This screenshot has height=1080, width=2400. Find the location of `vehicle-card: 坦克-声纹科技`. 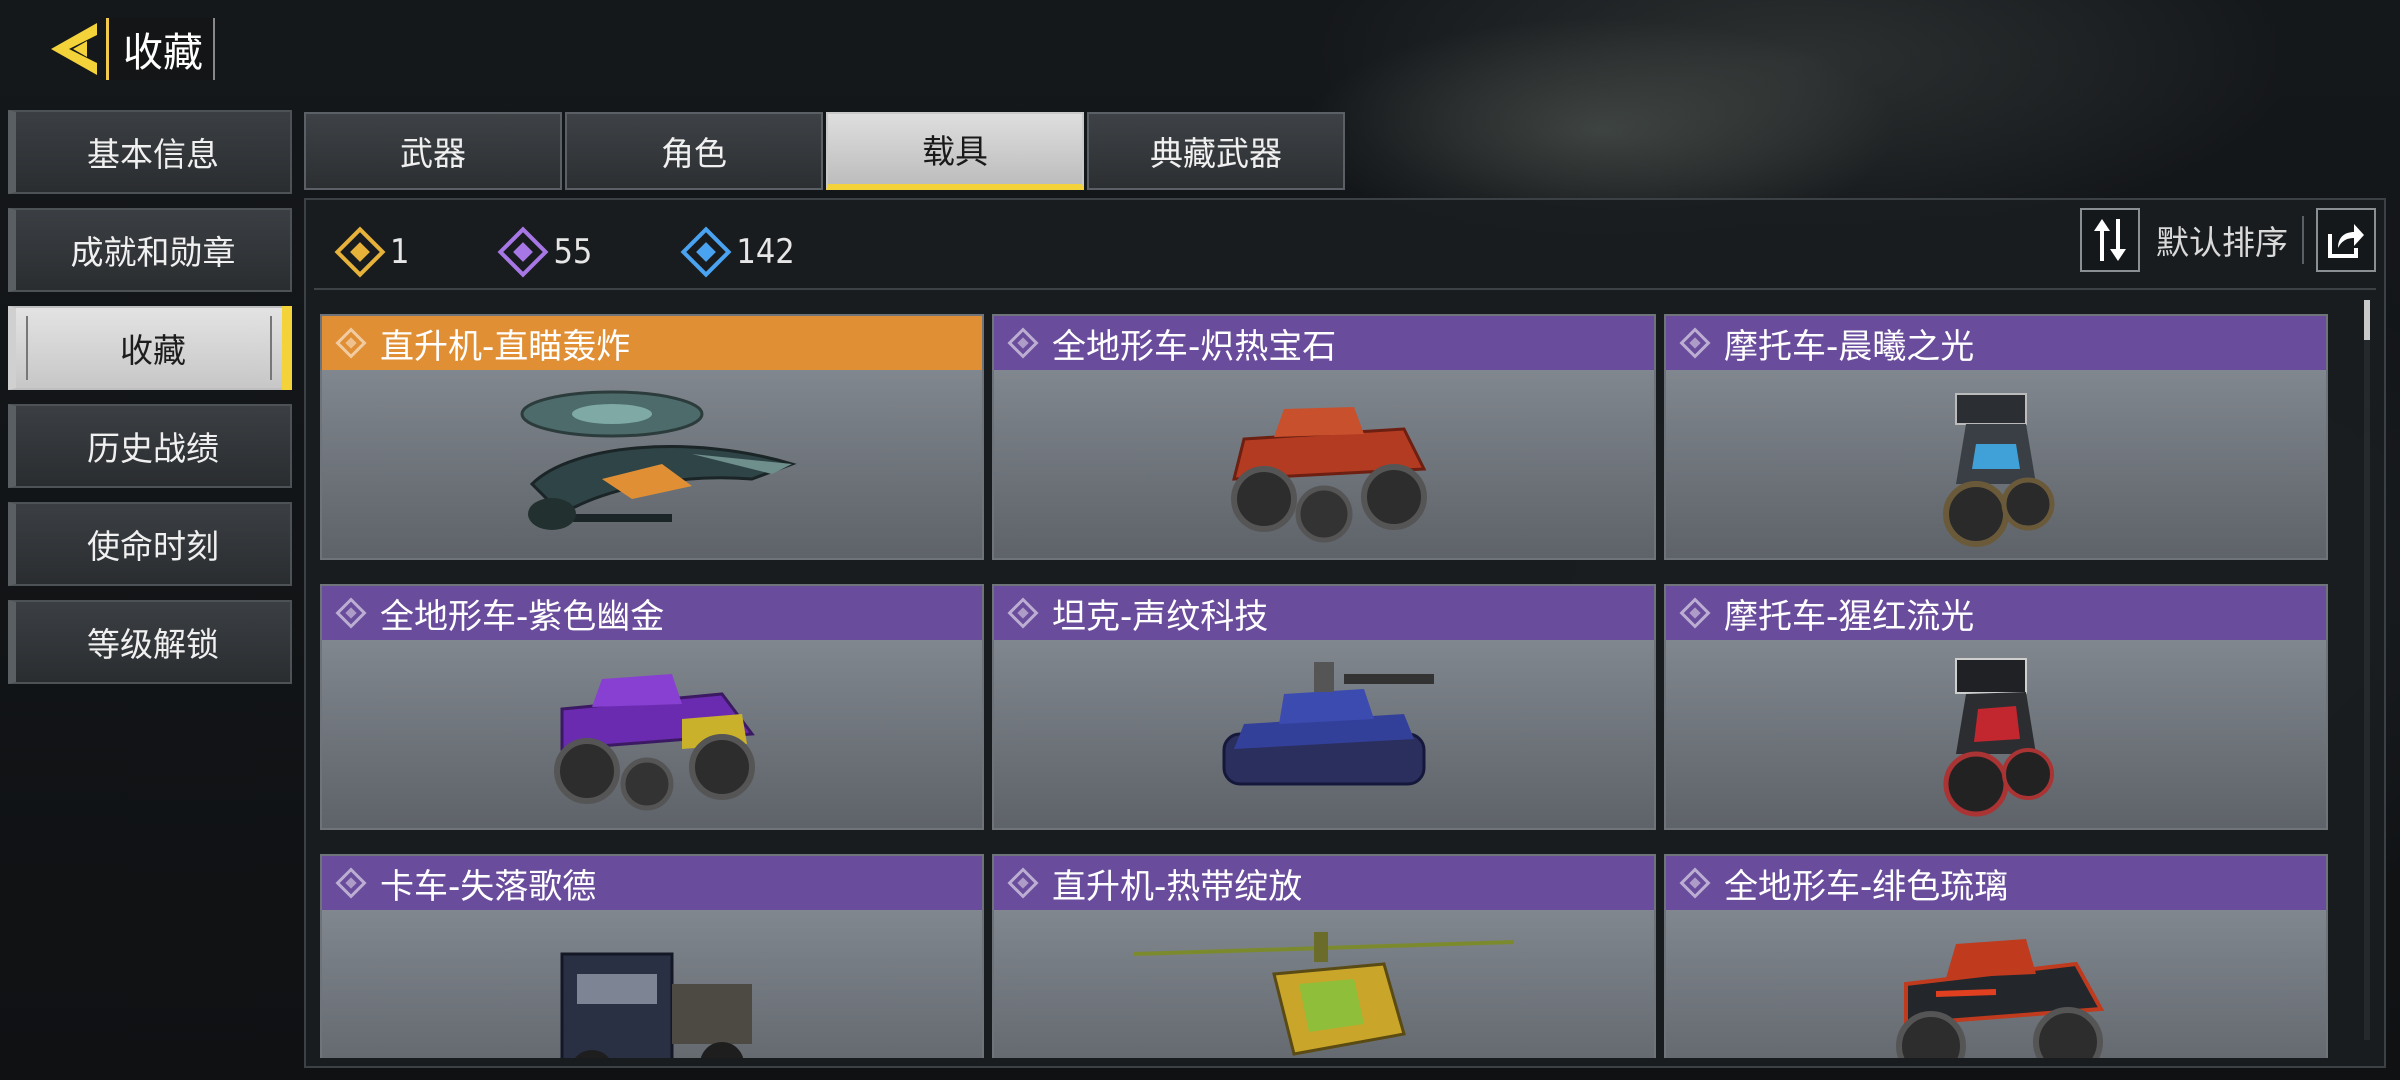

vehicle-card: 坦克-声纹科技 is located at coordinates (1324, 707).